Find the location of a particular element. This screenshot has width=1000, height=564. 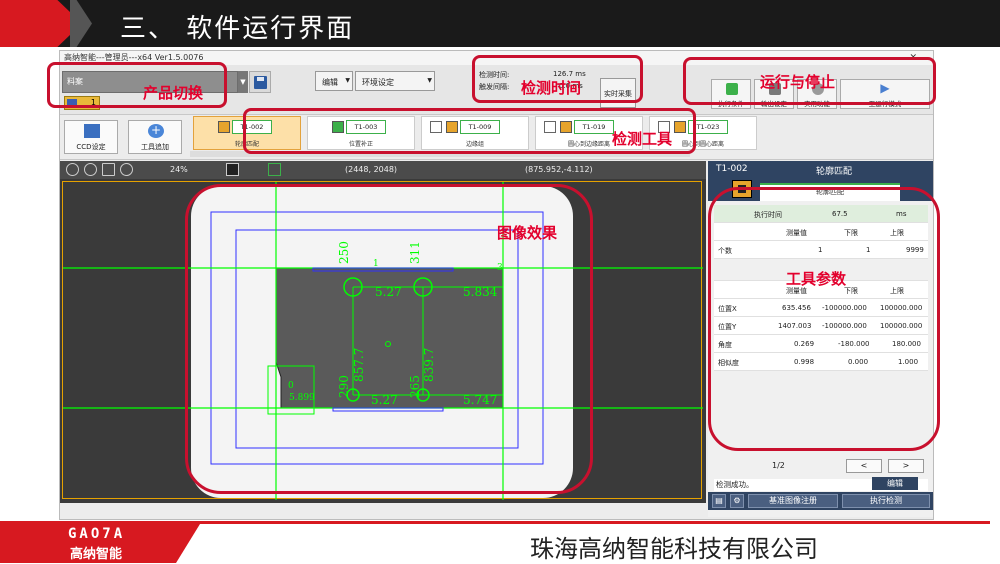

zoom-in-icon is located at coordinates (72, 169).